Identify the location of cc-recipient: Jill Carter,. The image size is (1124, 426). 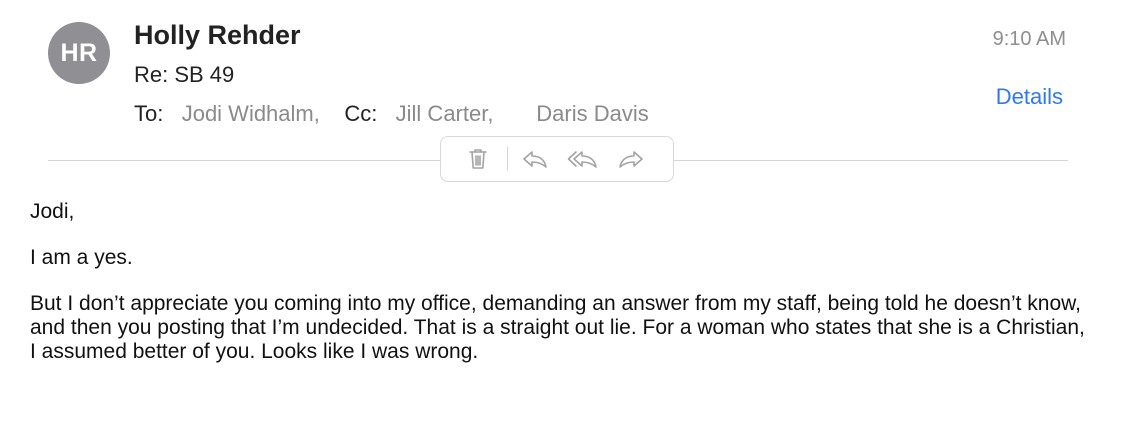
(445, 113).